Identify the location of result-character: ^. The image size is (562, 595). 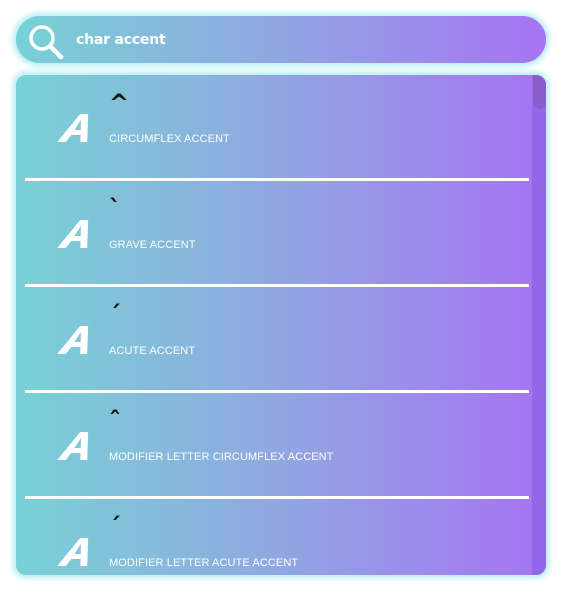
(119, 103).